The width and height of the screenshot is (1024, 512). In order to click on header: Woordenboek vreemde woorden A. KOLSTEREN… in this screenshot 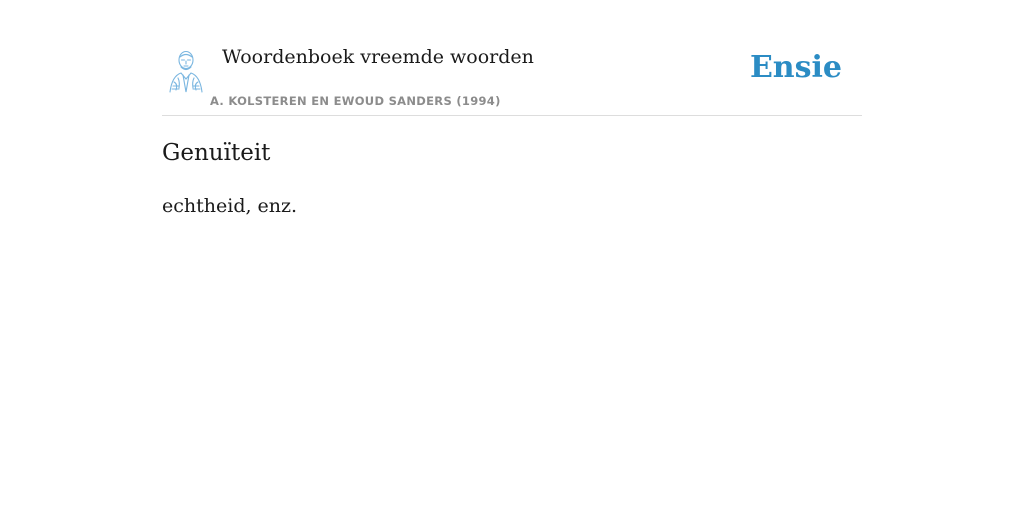, I will do `click(512, 78)`.